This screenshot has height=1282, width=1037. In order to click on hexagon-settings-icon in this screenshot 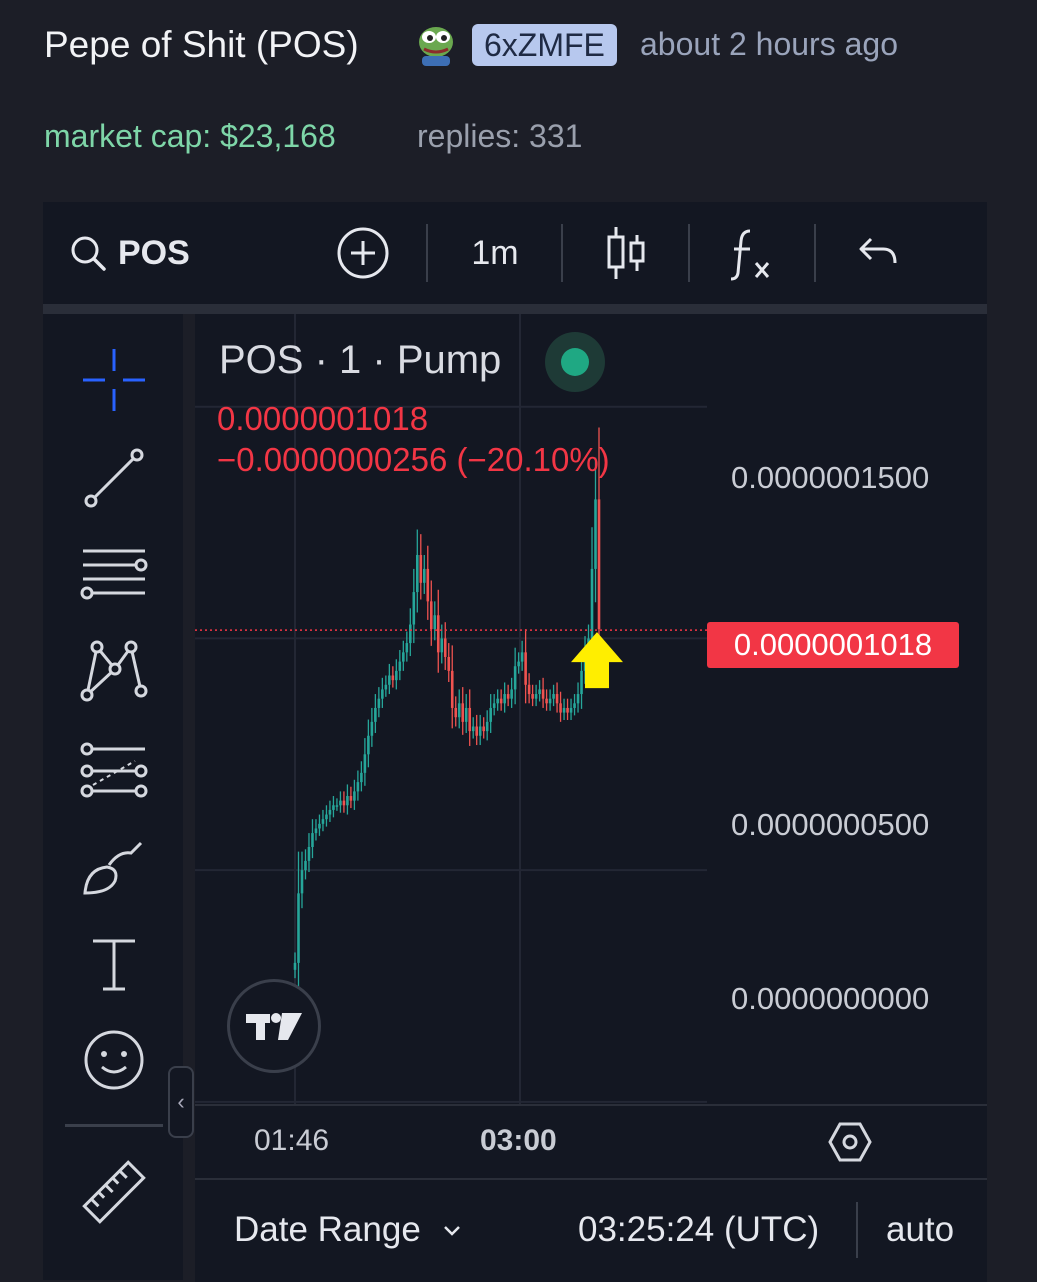, I will do `click(850, 1142)`.